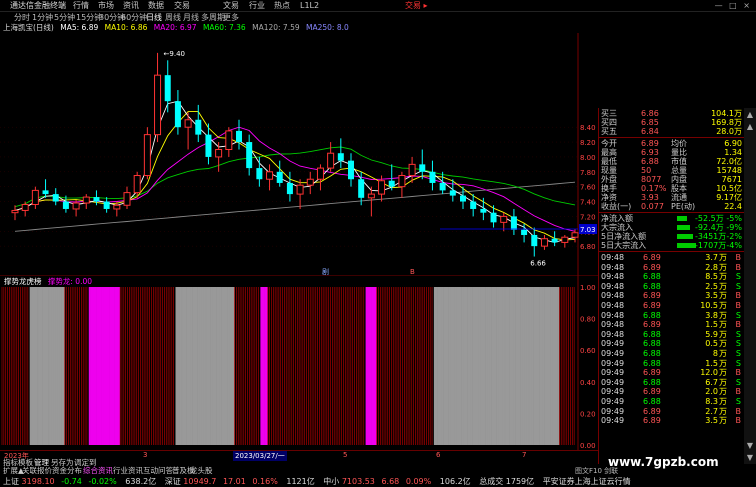  What do you see at coordinates (257, 5) in the screenshot?
I see `menu-item-industry: 行业` at bounding box center [257, 5].